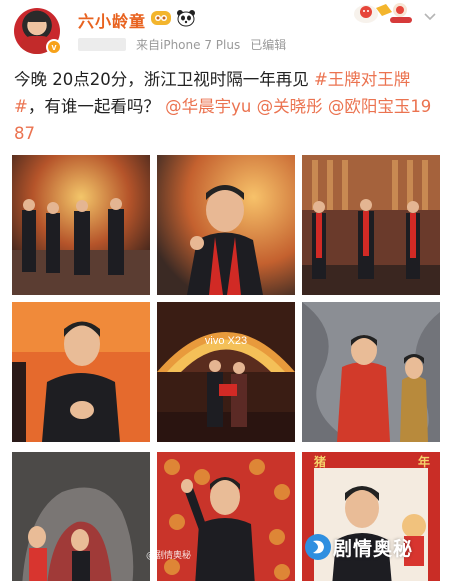  I want to click on watermark: 剧情奥秘, so click(370, 548).